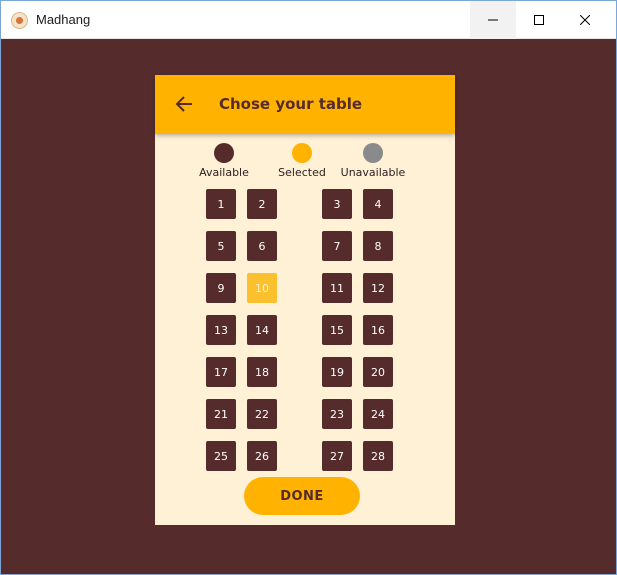 This screenshot has width=617, height=575. Describe the element at coordinates (221, 414) in the screenshot. I see `table-seat-21: 21` at that location.